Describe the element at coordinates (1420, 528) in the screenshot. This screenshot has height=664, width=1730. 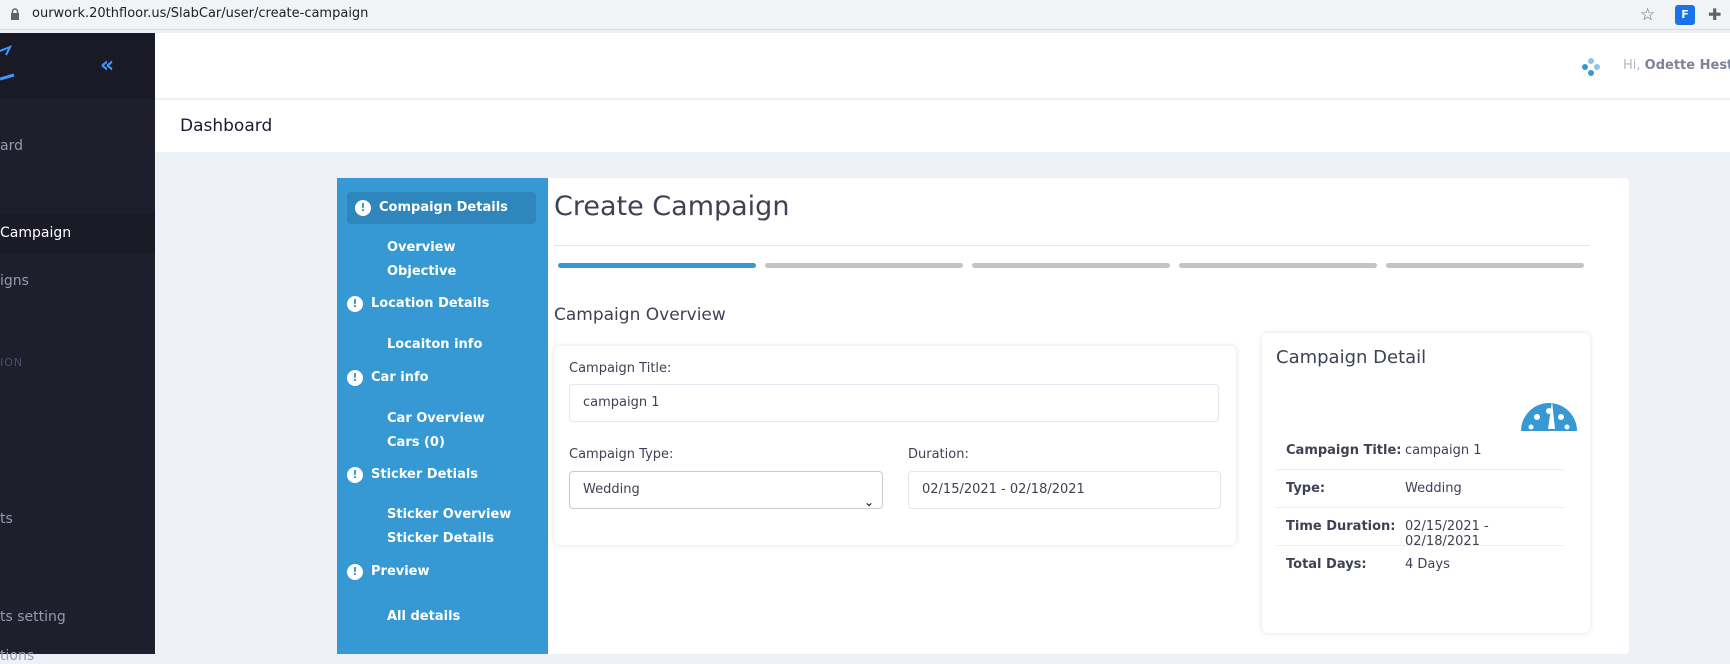
I see `detail-row-duration: Time Duration: 02/15/2021 - 02/18/2021` at that location.